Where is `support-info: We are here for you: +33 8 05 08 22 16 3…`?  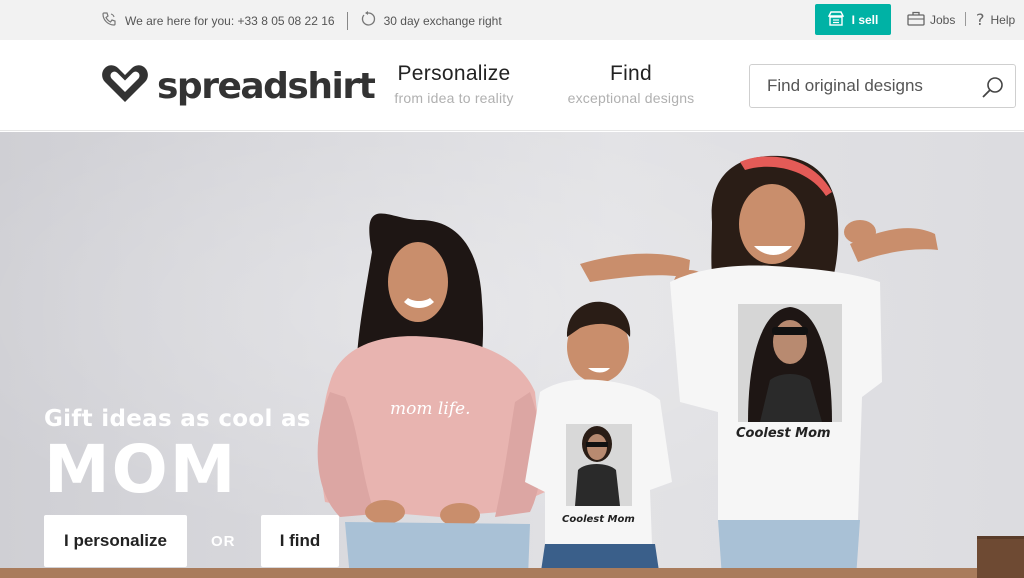 support-info: We are here for you: +33 8 05 08 22 16 3… is located at coordinates (301, 20).